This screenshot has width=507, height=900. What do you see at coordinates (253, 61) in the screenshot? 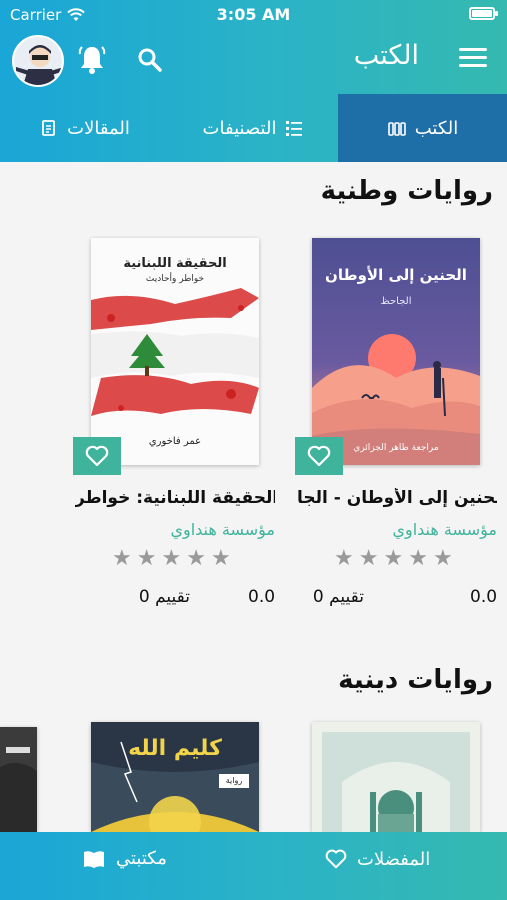
I see `nav-bar: الكتب` at bounding box center [253, 61].